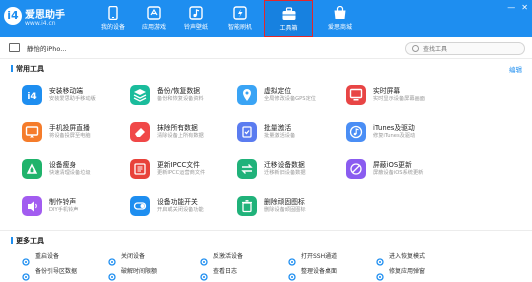 This screenshot has height=282, width=532. I want to click on itunes-icon, so click(356, 132).